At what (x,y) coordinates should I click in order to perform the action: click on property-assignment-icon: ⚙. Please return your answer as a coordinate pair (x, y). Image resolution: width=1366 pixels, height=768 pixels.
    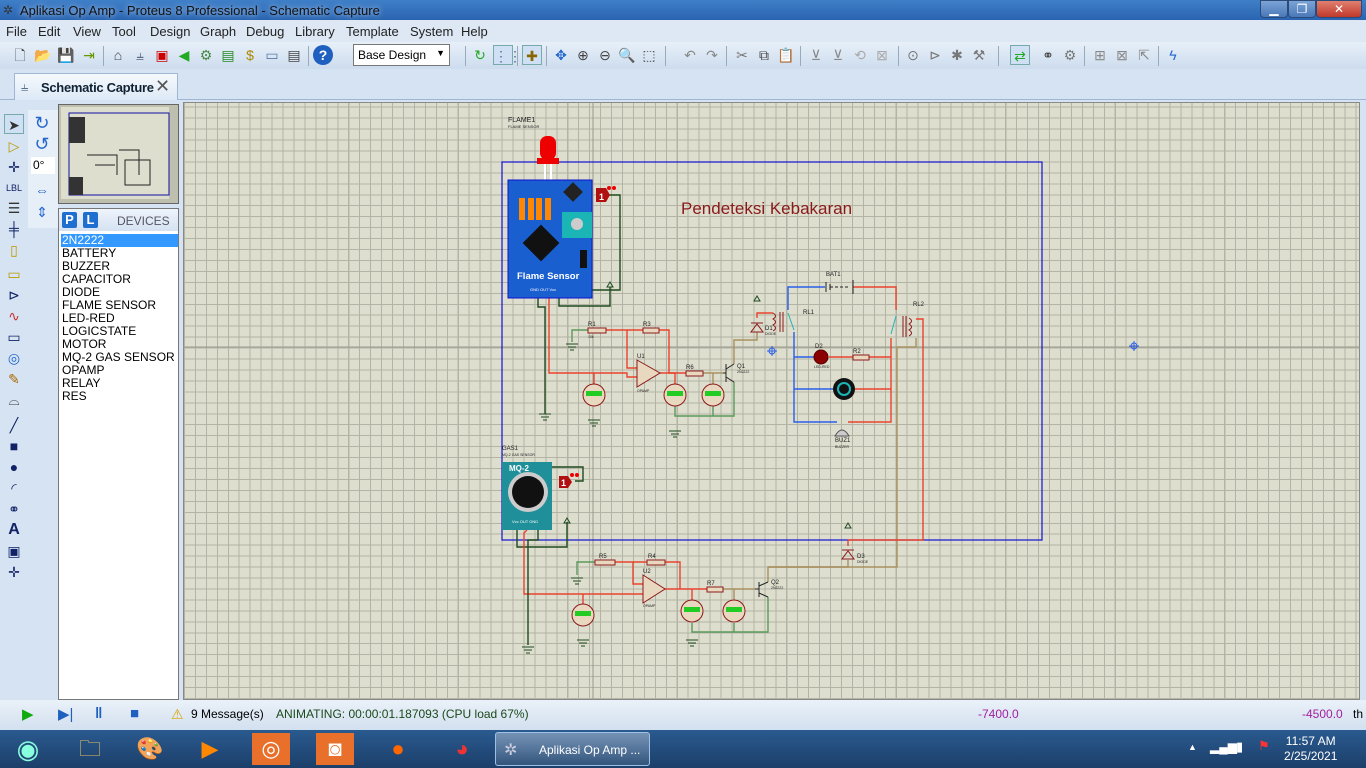
    Looking at the image, I should click on (1070, 55).